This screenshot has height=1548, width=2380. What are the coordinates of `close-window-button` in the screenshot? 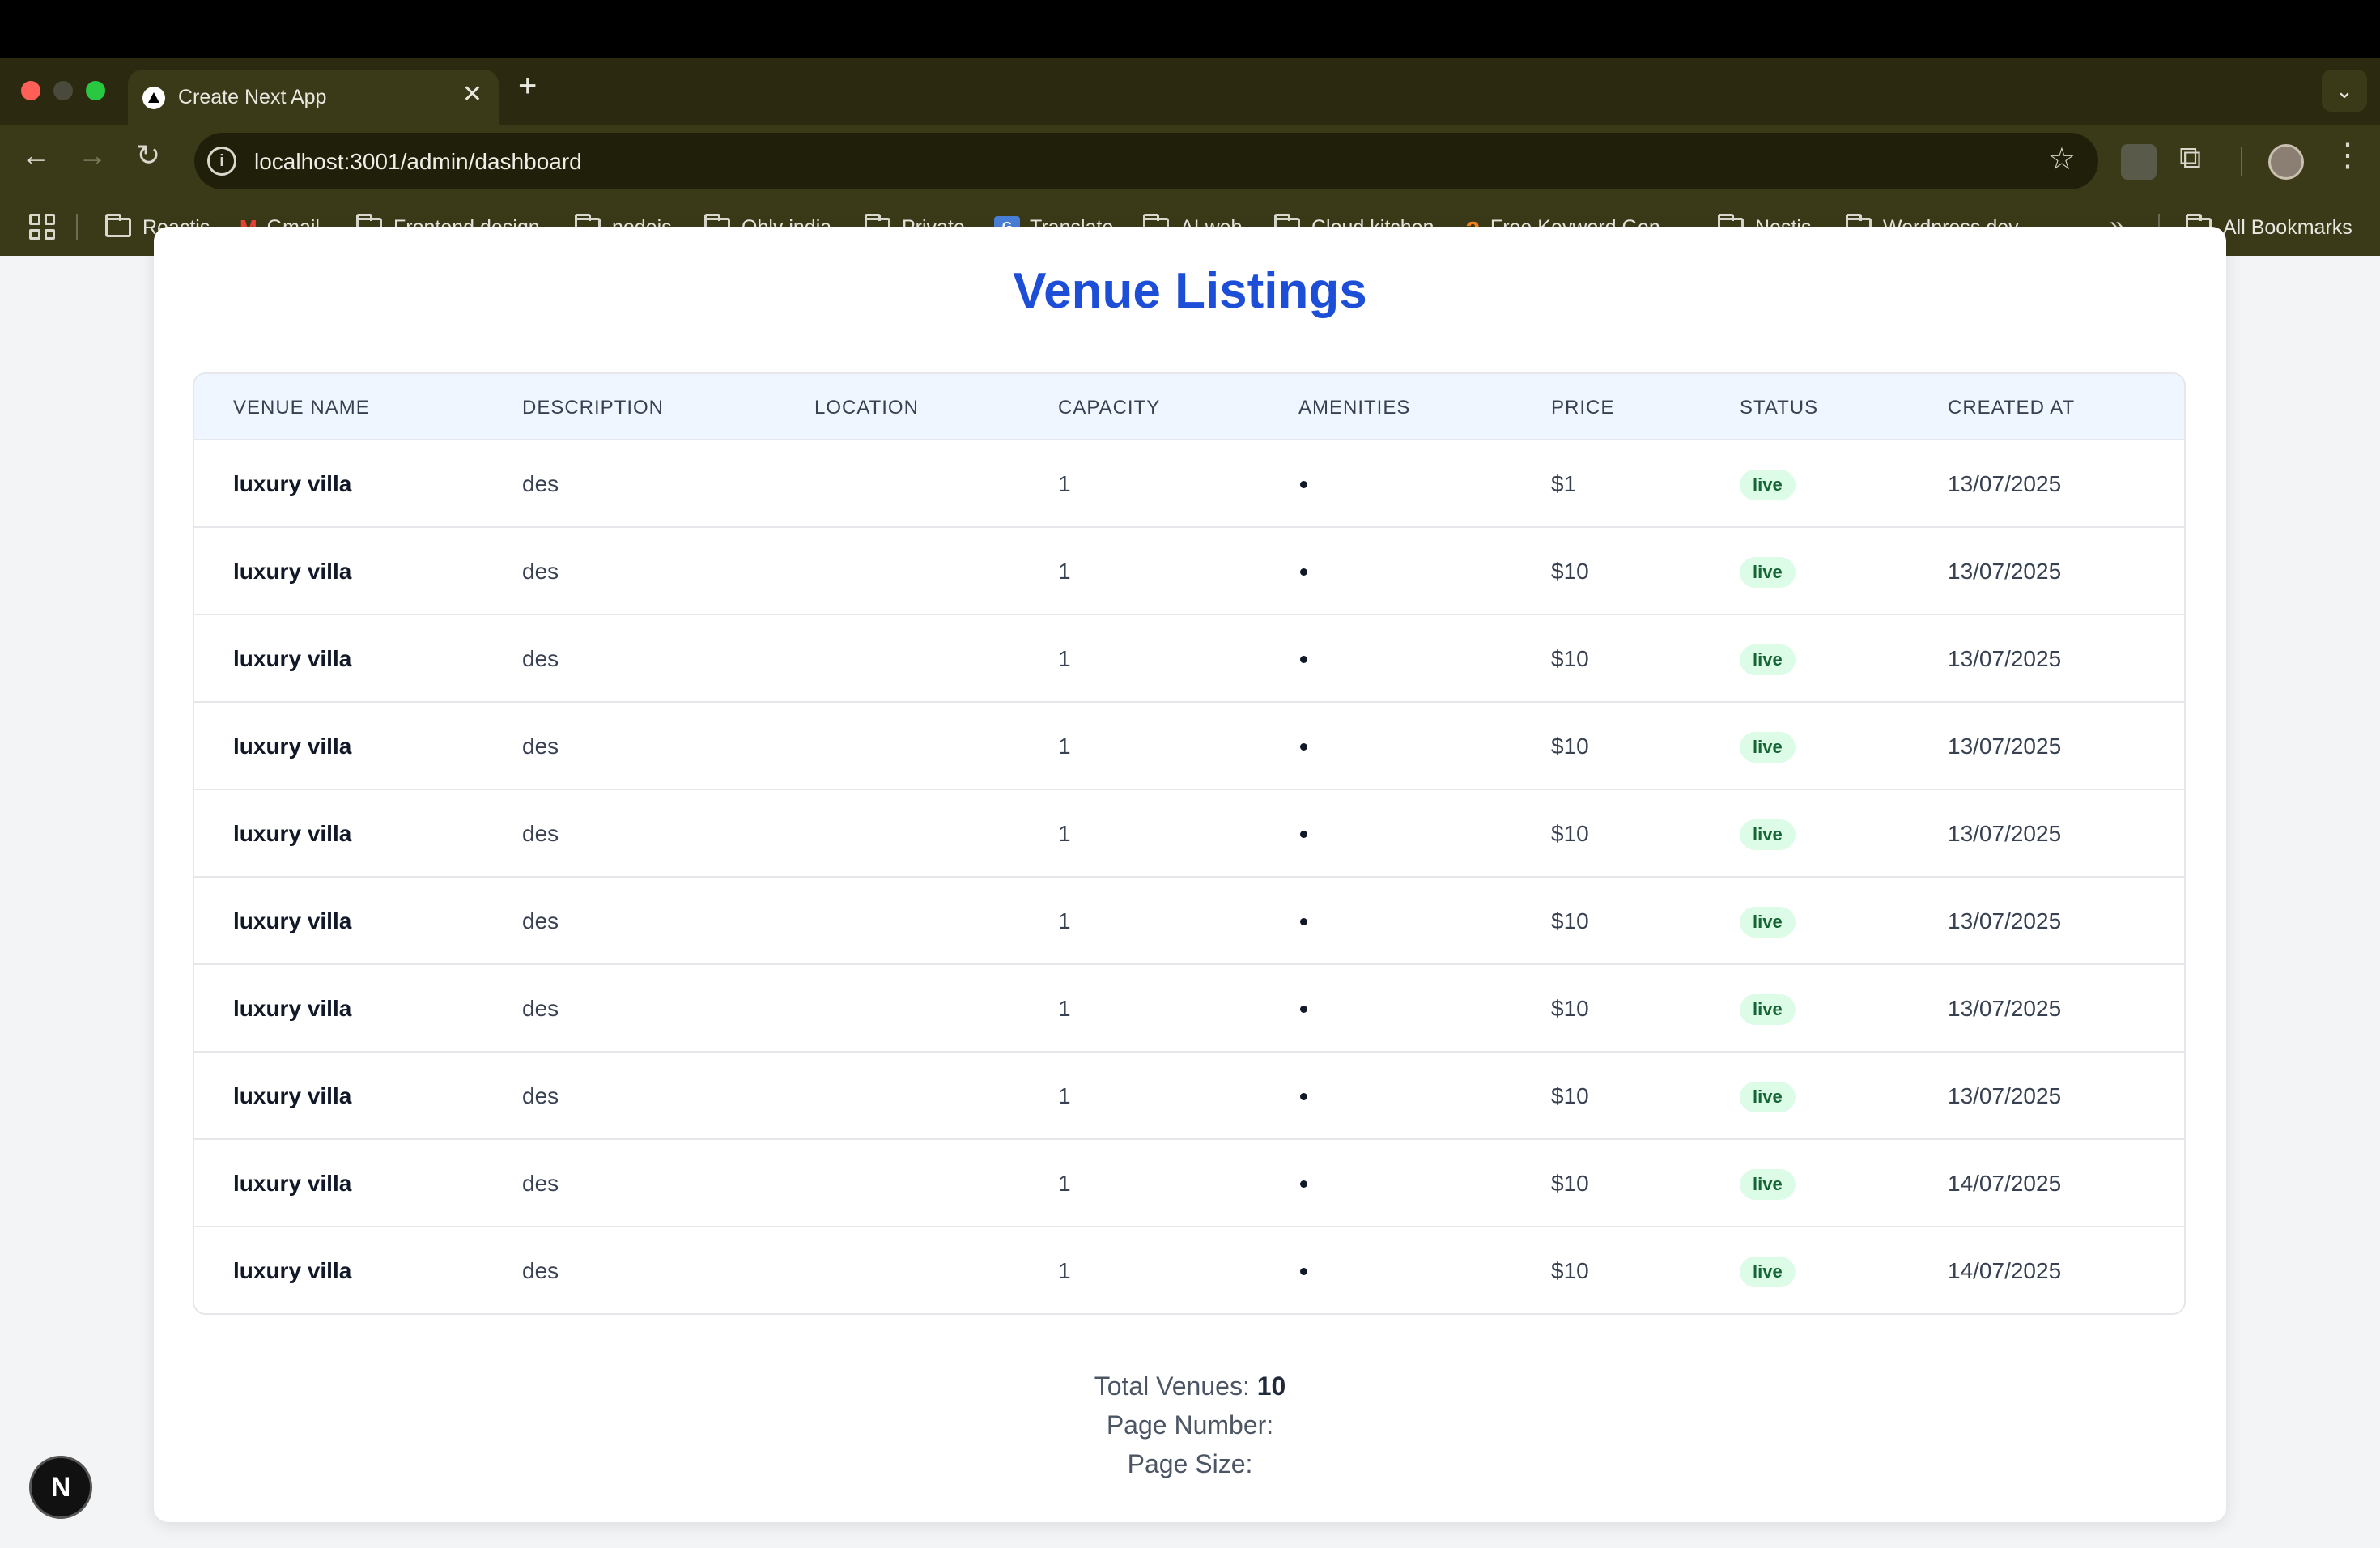 It's located at (31, 91).